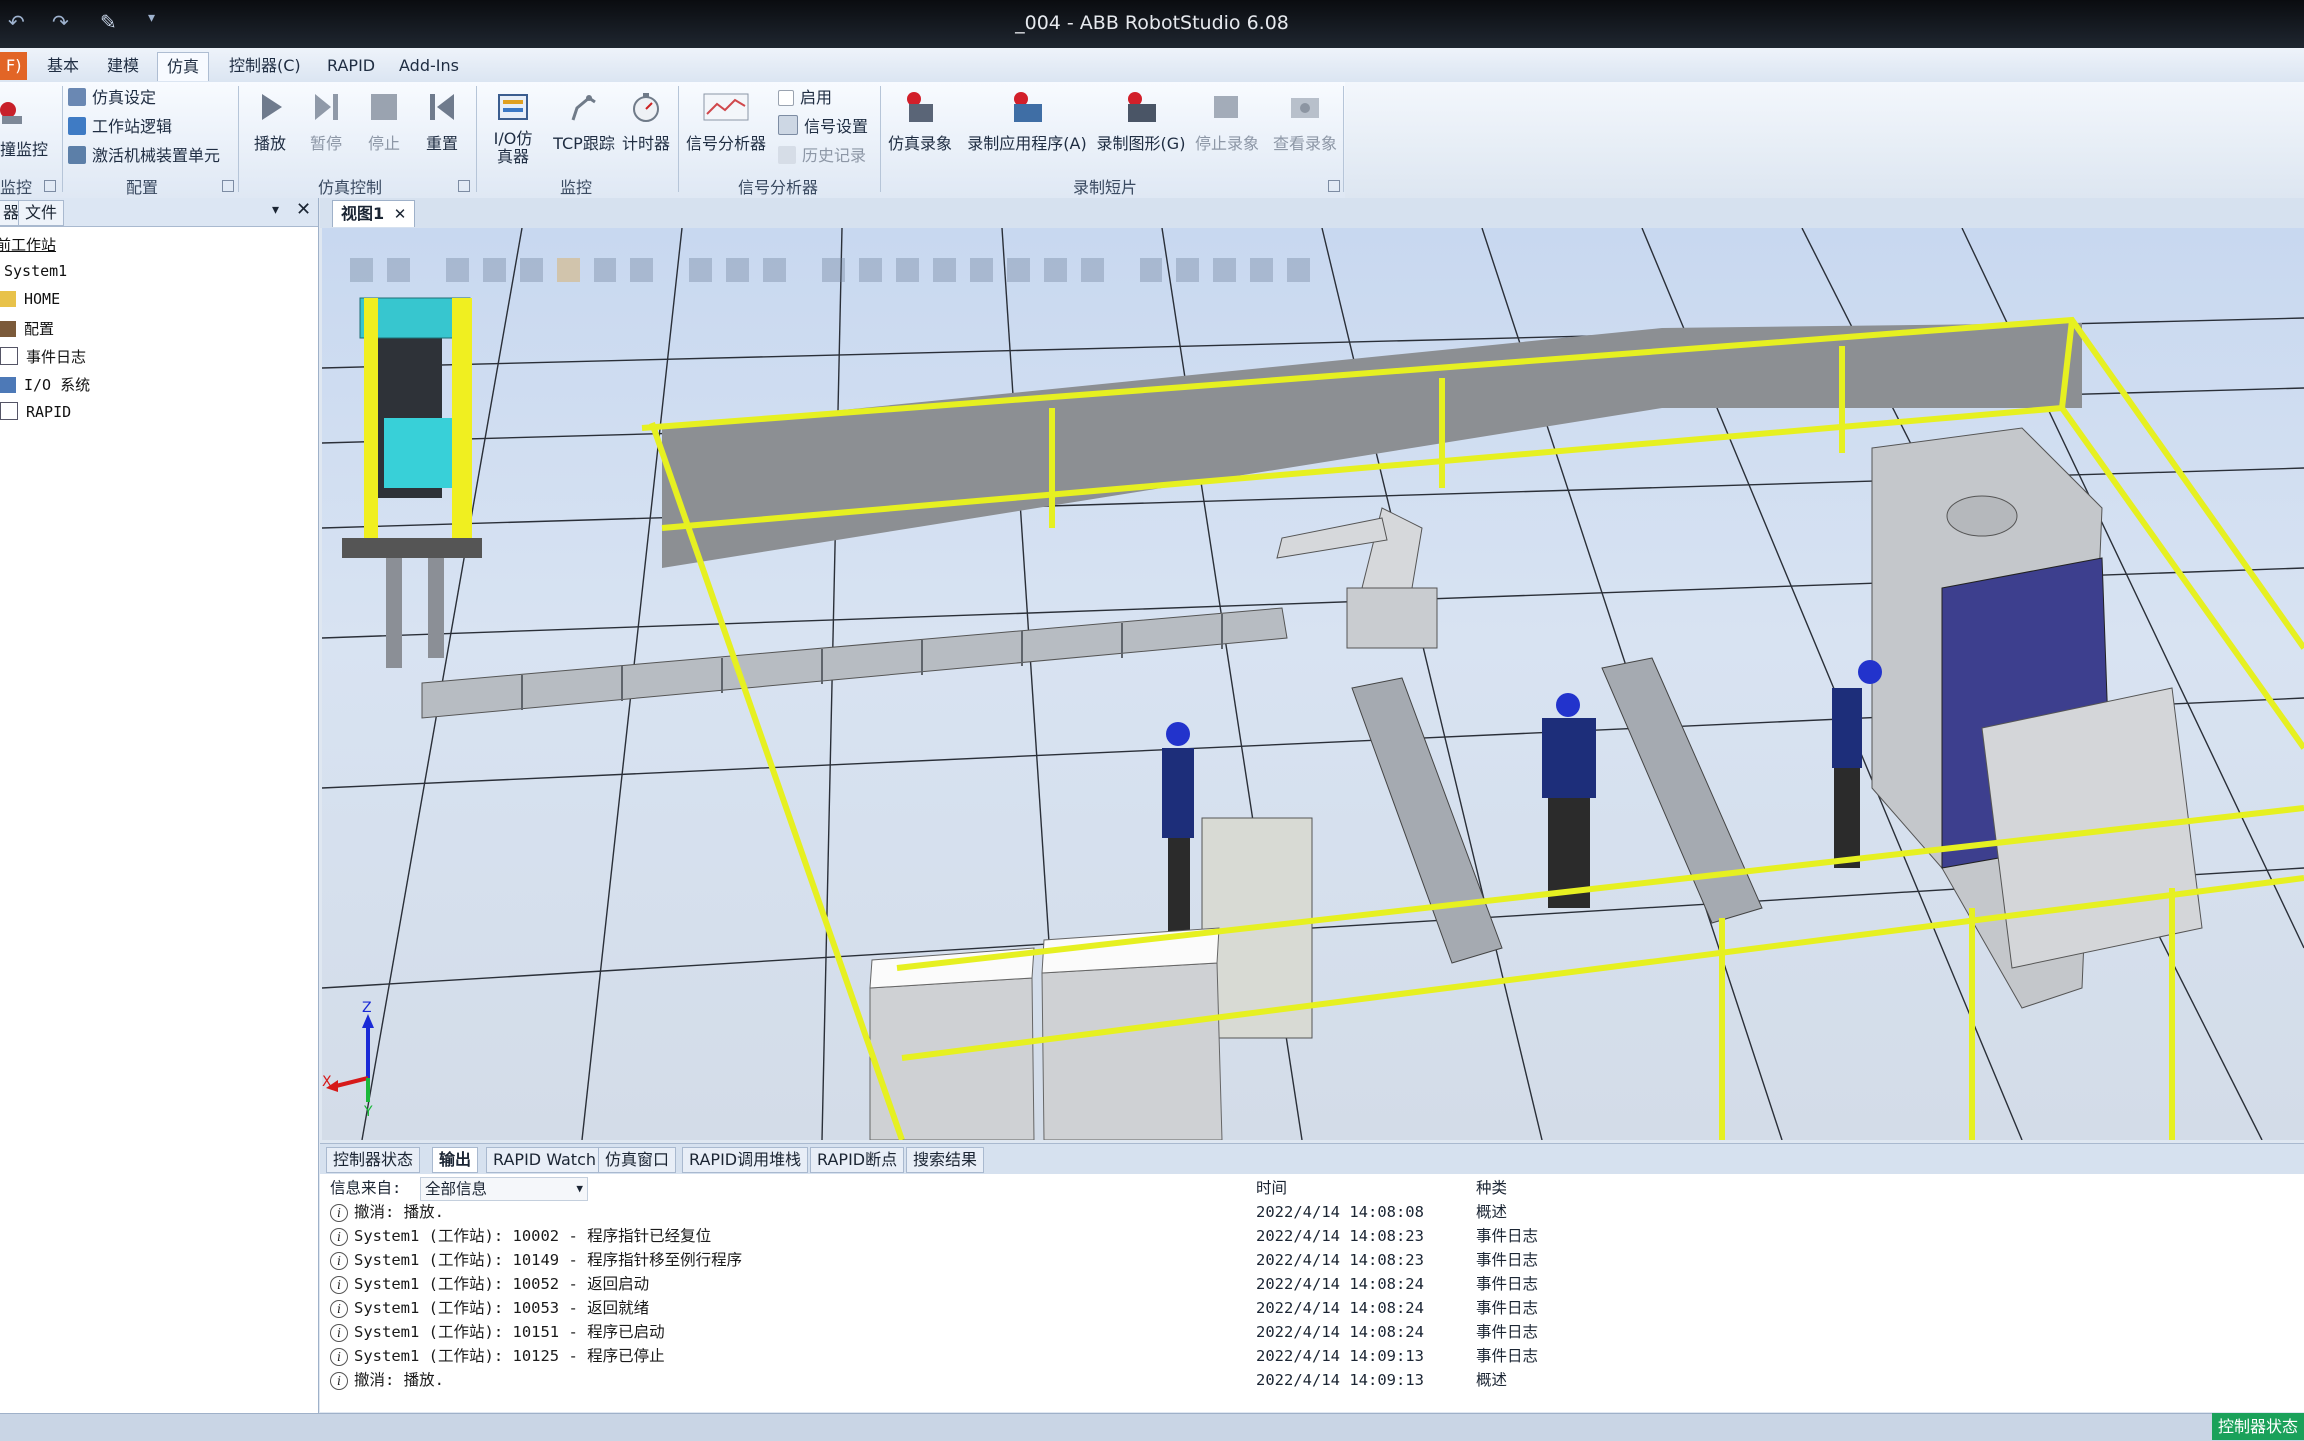 The width and height of the screenshot is (2304, 1441). What do you see at coordinates (112, 98) in the screenshot?
I see `sim-setup-button: 仿真设定` at bounding box center [112, 98].